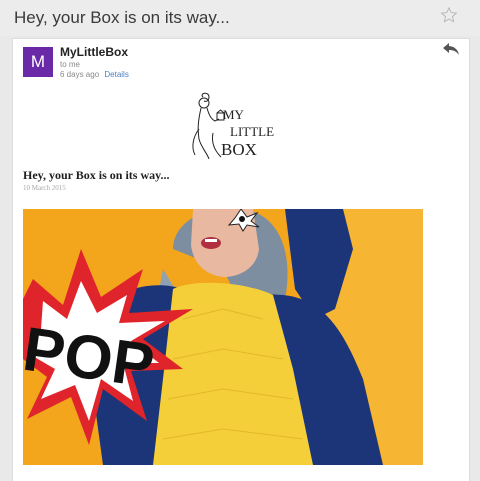  Describe the element at coordinates (80, 74) in the screenshot. I see `message-time: 6 days ago` at that location.